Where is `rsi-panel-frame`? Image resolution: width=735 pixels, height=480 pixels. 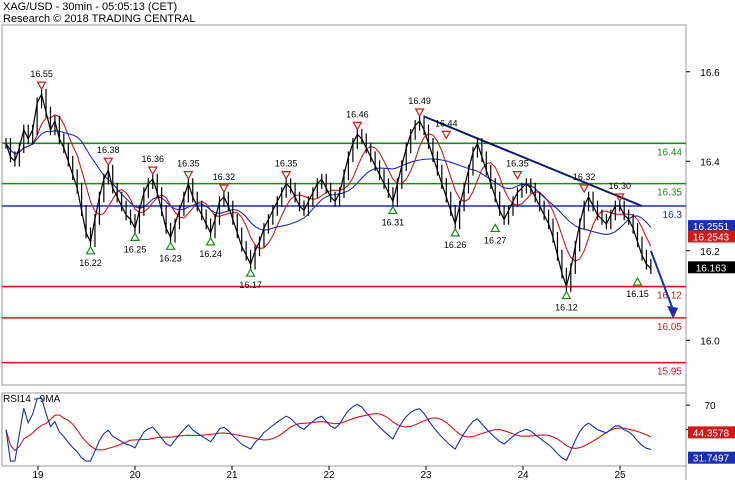
rsi-panel-frame is located at coordinates (344, 429).